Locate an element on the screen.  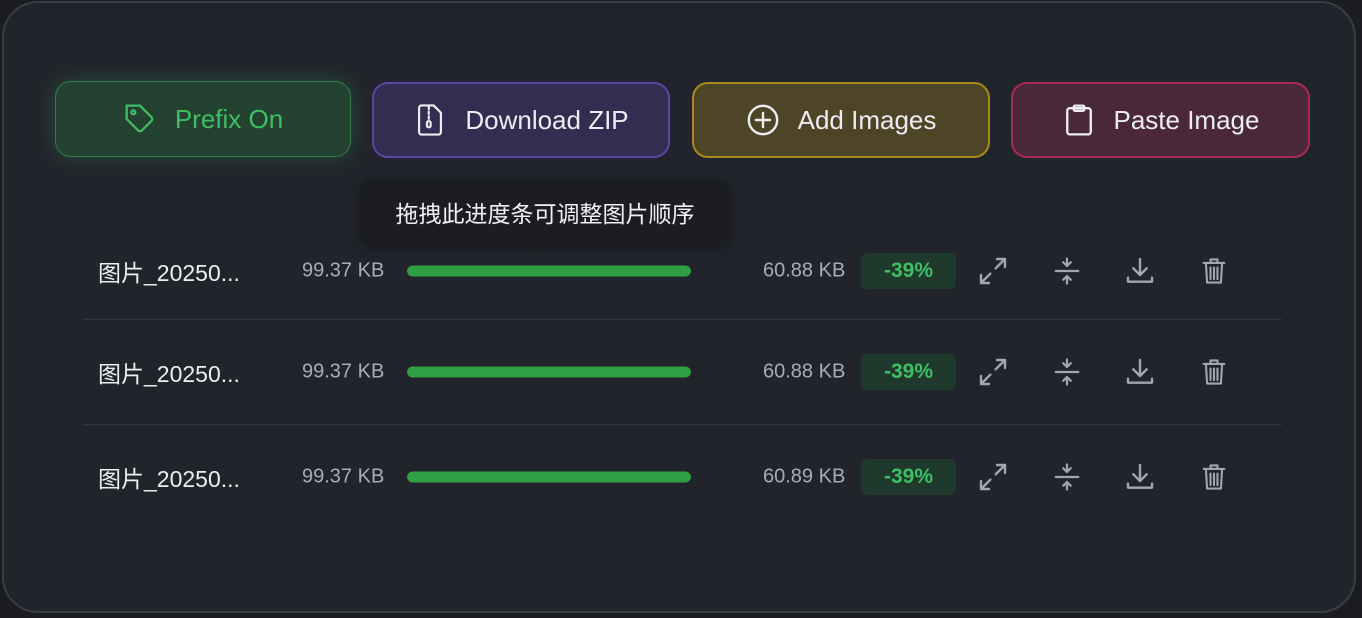
paste-image-button: Paste Image is located at coordinates (1160, 120).